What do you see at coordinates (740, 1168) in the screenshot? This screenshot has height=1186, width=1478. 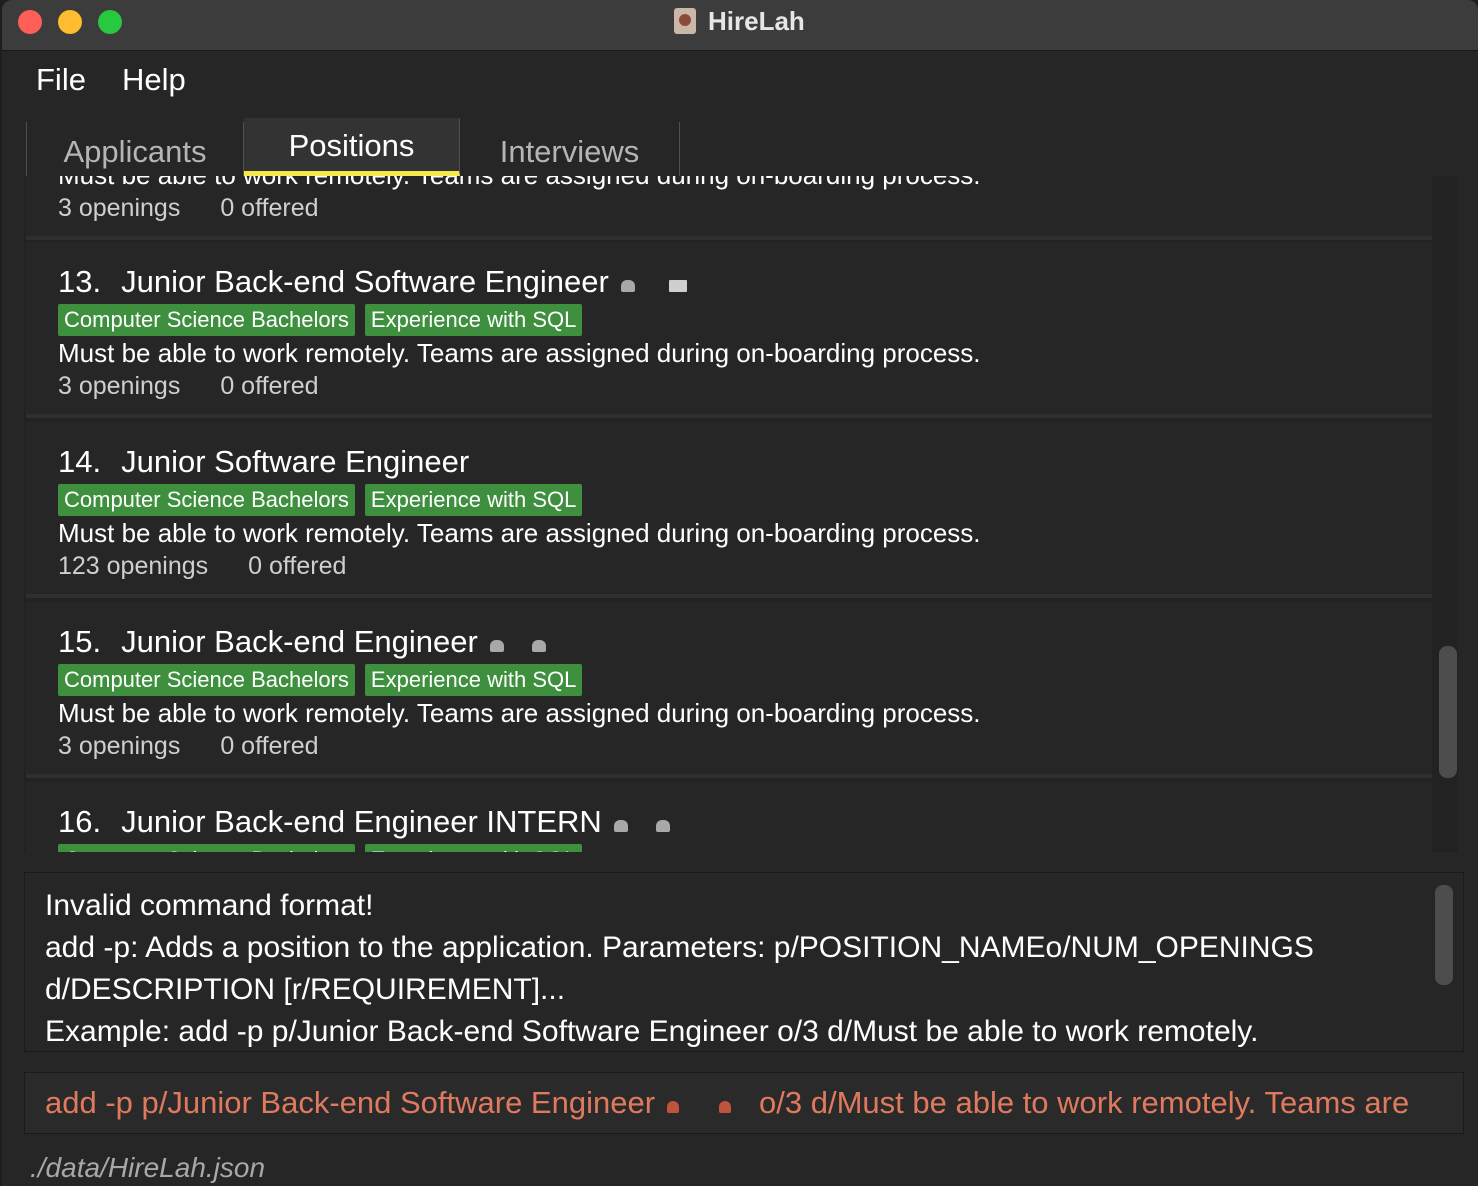 I see `status-bar: ./data/HireLah.json` at bounding box center [740, 1168].